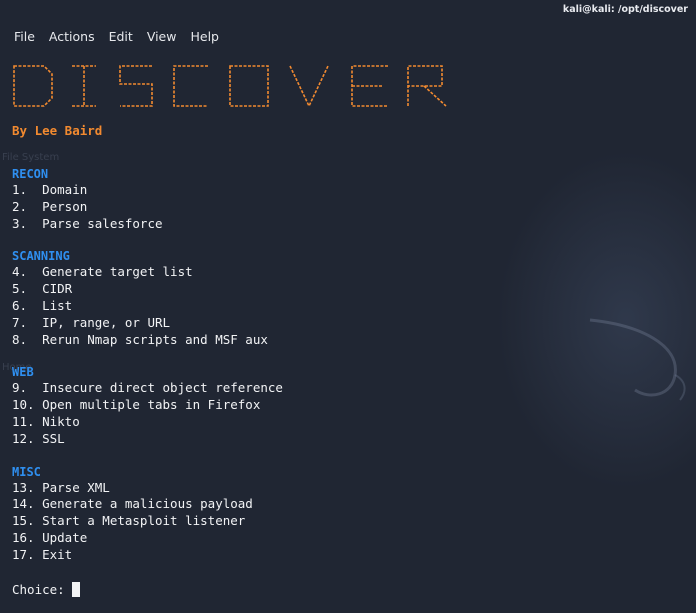  Describe the element at coordinates (38, 438) in the screenshot. I see `option-12-ssl: 12. SSL` at that location.